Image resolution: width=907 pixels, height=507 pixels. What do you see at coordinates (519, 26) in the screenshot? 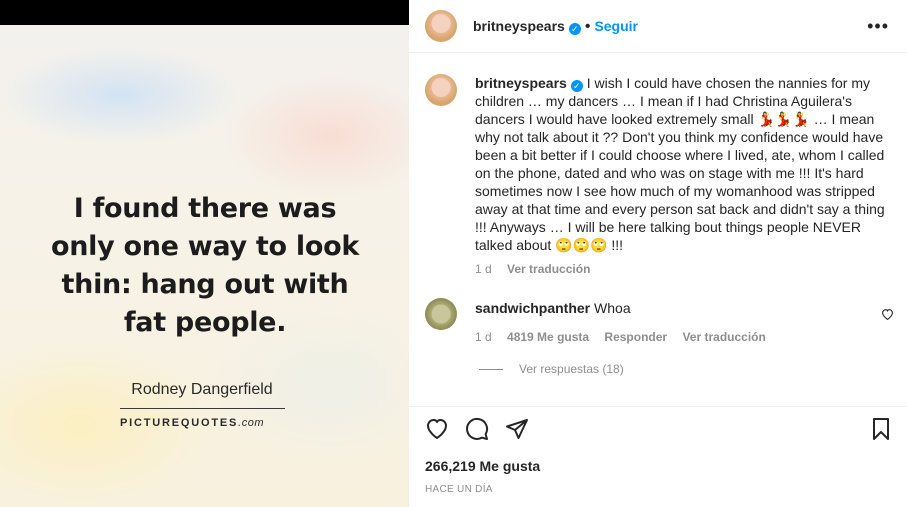
I see `header-username: britneyspears` at bounding box center [519, 26].